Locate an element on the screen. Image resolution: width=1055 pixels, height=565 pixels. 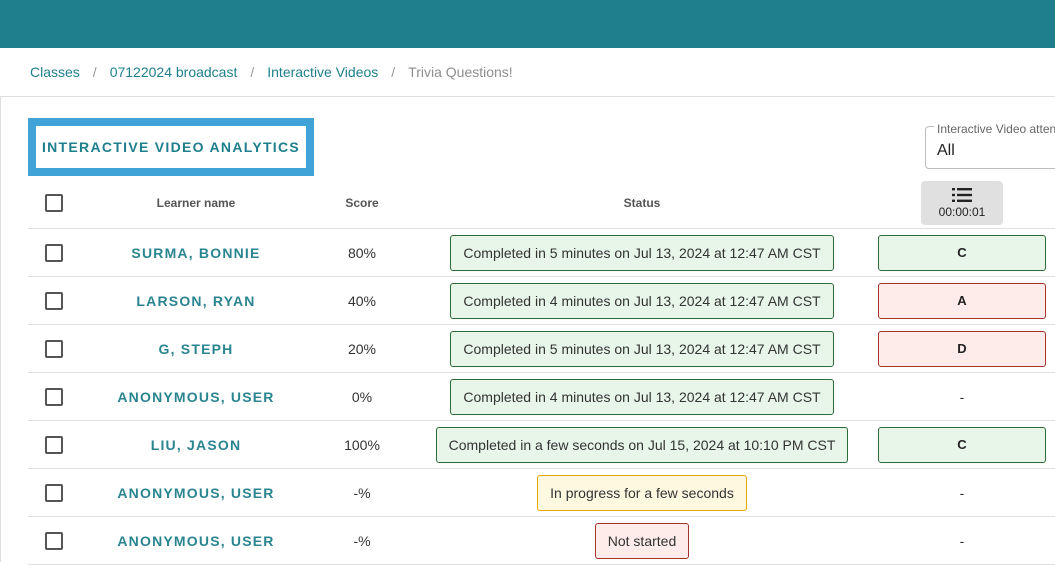
score-value: 80% is located at coordinates (362, 252).